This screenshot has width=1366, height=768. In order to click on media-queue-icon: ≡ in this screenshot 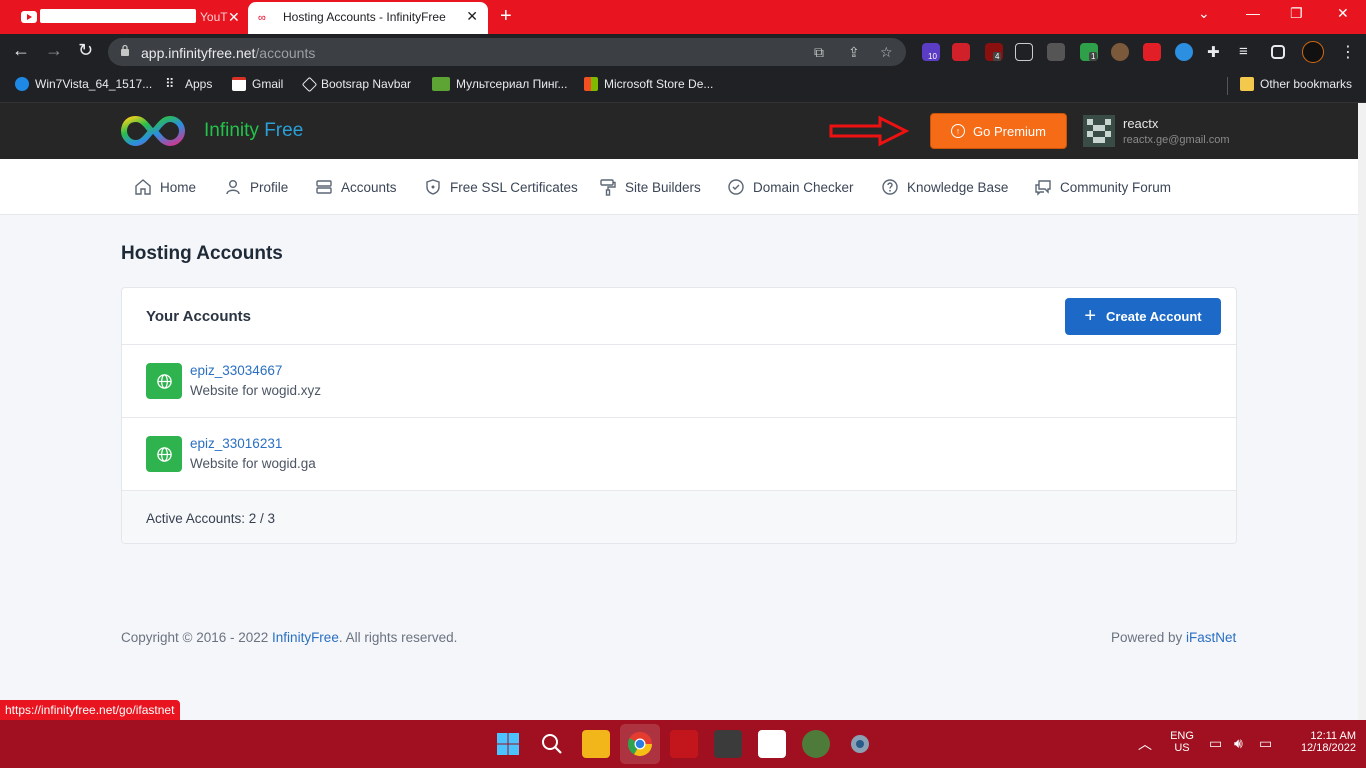, I will do `click(1243, 51)`.